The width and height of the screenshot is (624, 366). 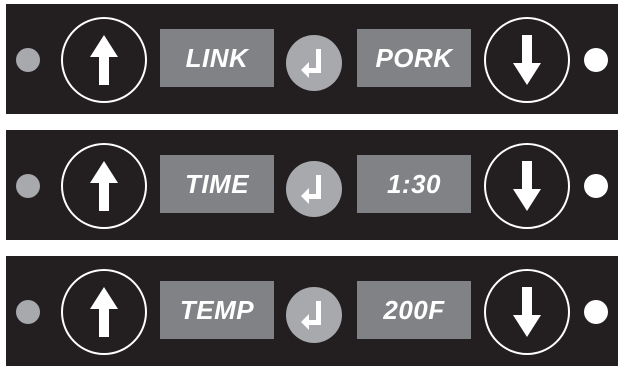 I want to click on mode-label-display: LINK, so click(x=217, y=58).